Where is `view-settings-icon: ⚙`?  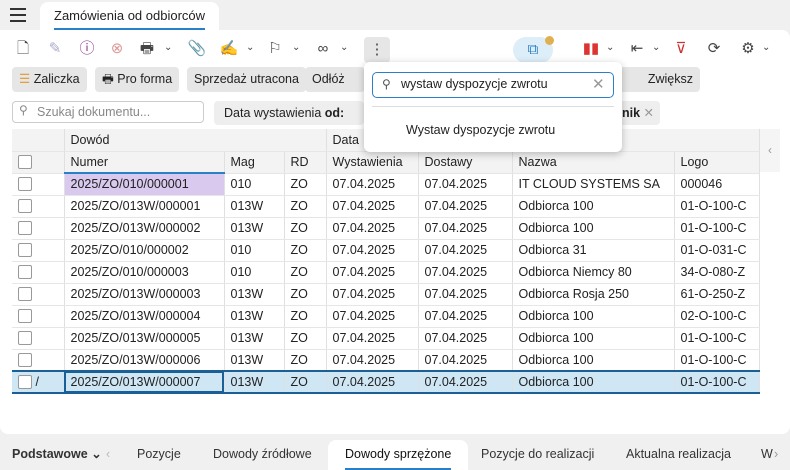
view-settings-icon: ⚙ is located at coordinates (748, 49).